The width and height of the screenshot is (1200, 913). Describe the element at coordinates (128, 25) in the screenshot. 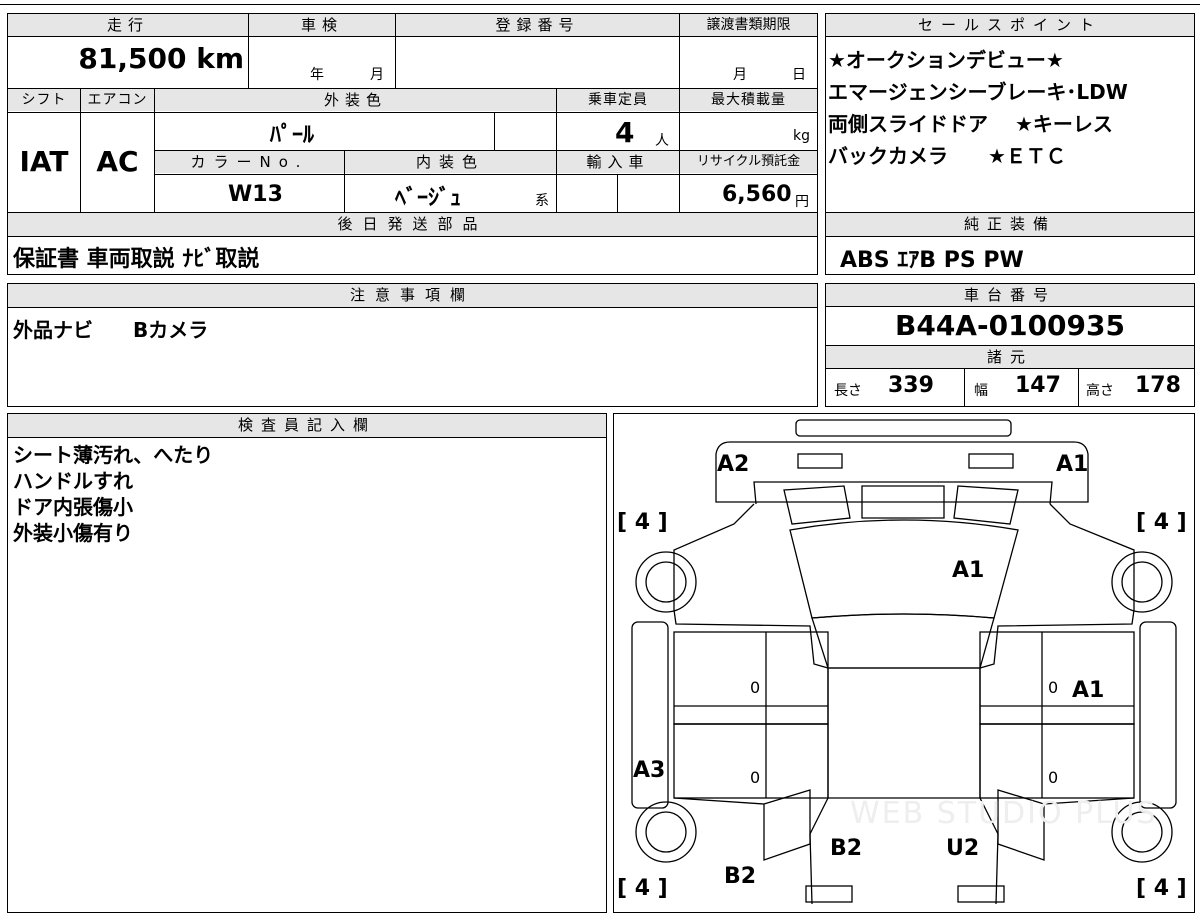

I see `mileage-header: 走行` at that location.